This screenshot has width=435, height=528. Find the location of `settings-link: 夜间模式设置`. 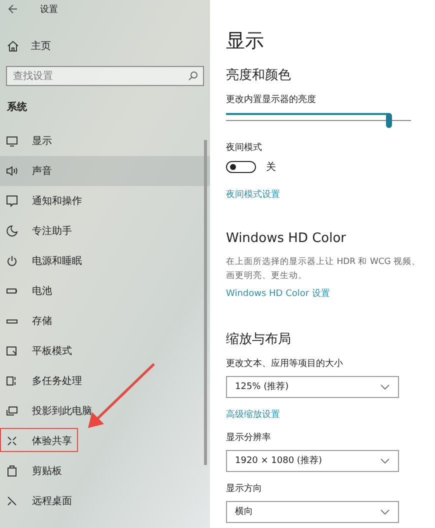

settings-link: 夜间模式设置 is located at coordinates (253, 194).